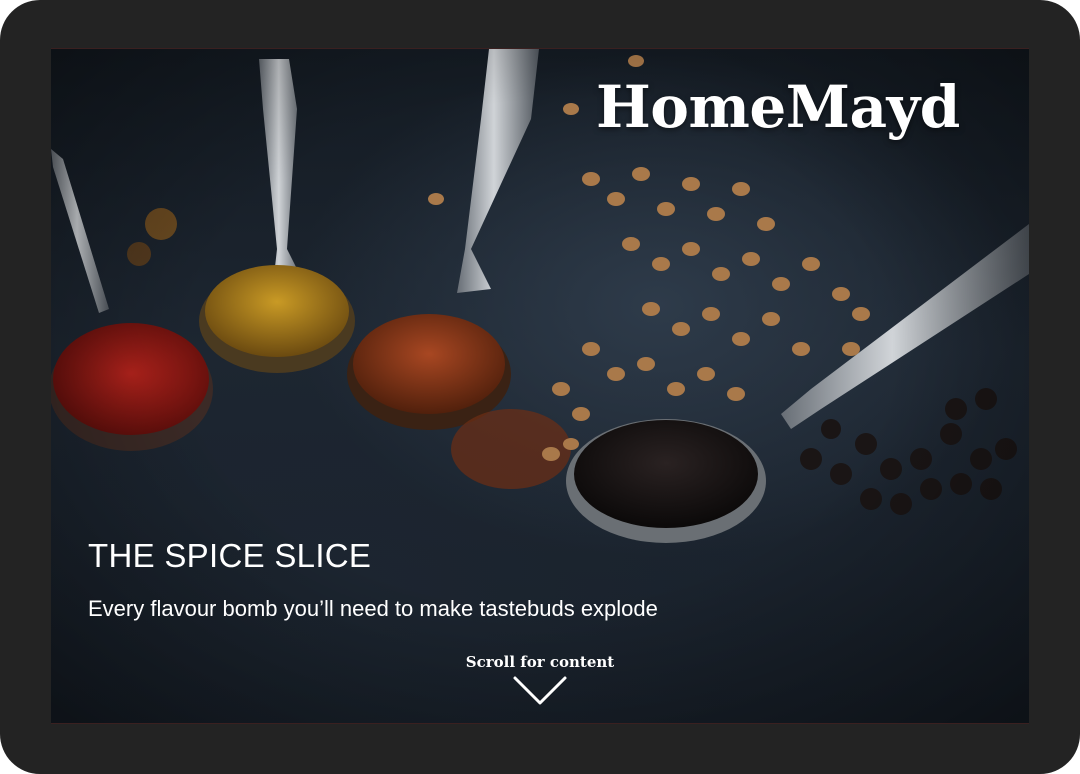 Image resolution: width=1080 pixels, height=774 pixels. I want to click on brand-logo: HomeMayd, so click(778, 107).